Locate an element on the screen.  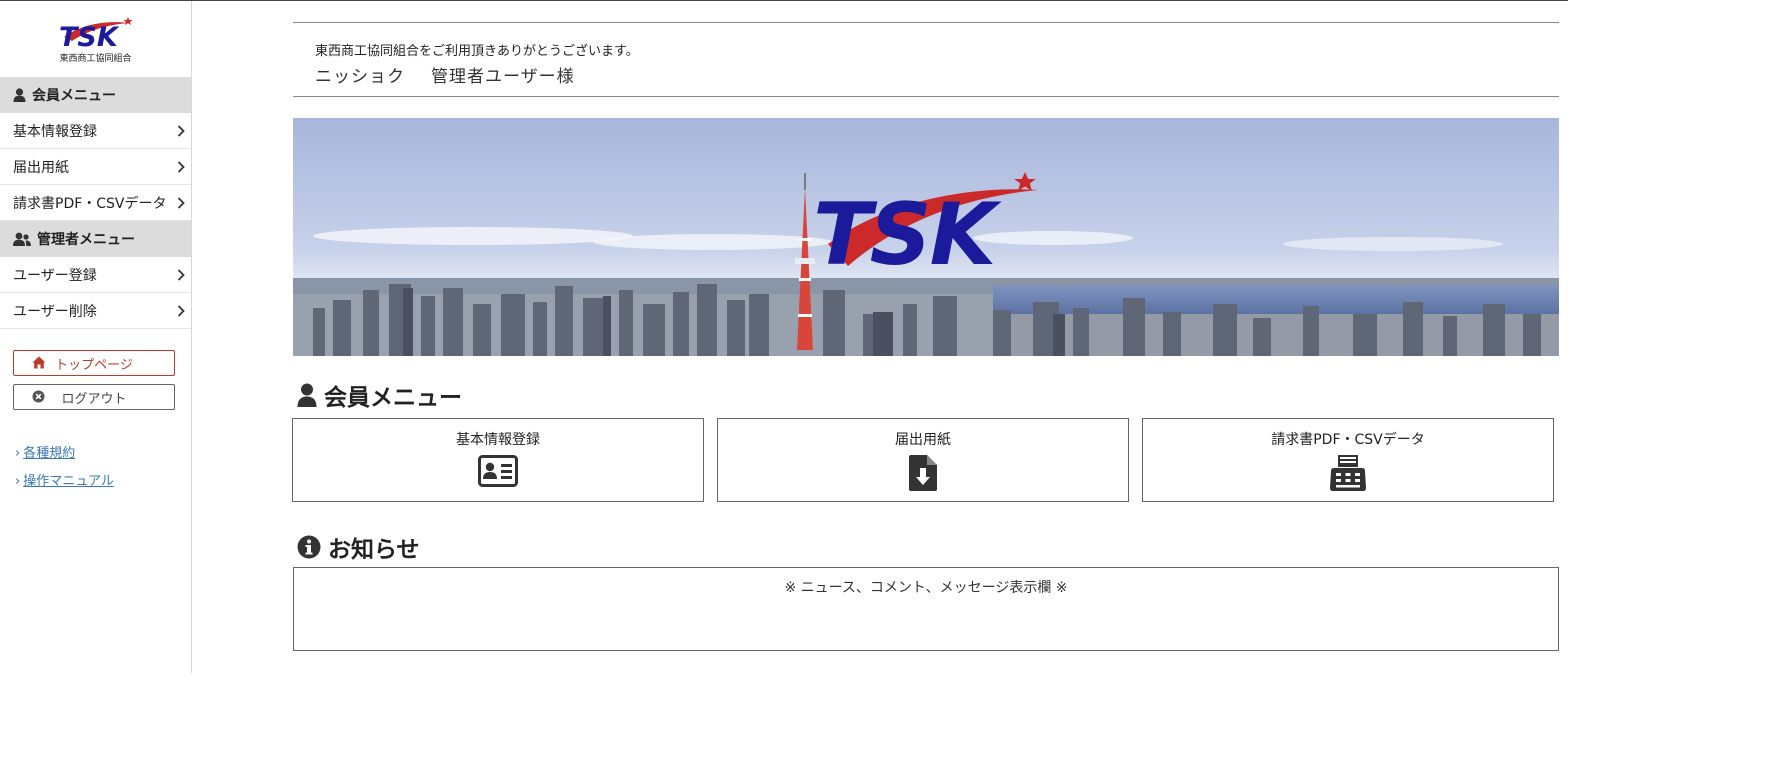
news-panel: ※ ニュース、コメント、メッセージ表示欄 ※ is located at coordinates (926, 609).